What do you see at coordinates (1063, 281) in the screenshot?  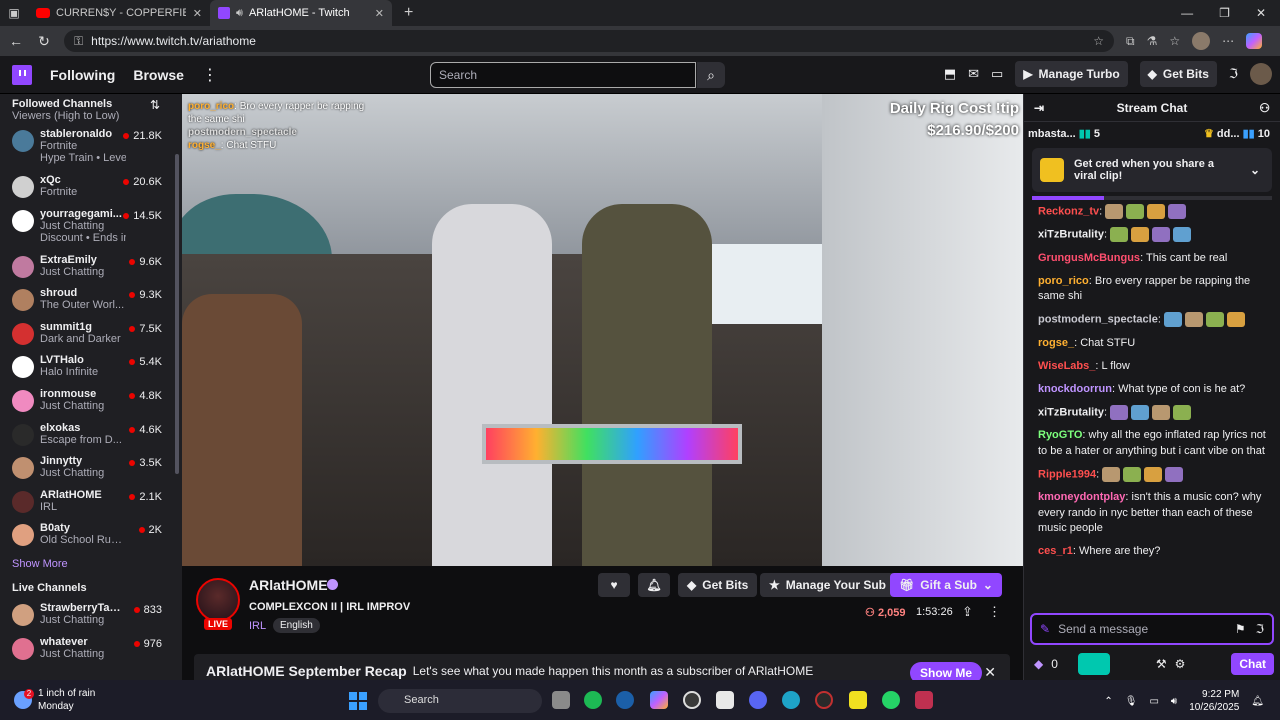 I see `chat-username: poro_rico` at bounding box center [1063, 281].